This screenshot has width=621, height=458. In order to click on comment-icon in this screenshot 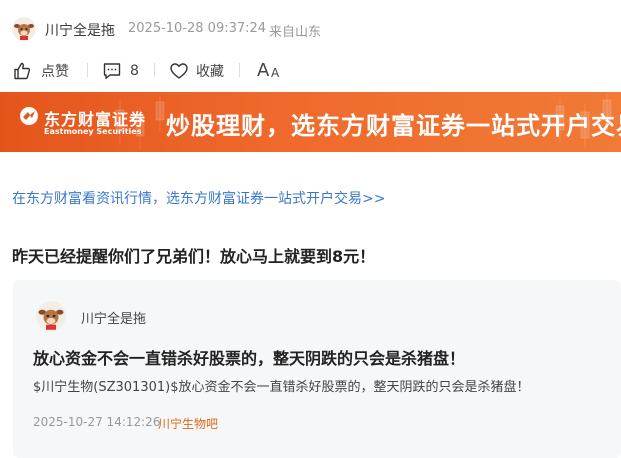, I will do `click(112, 71)`.